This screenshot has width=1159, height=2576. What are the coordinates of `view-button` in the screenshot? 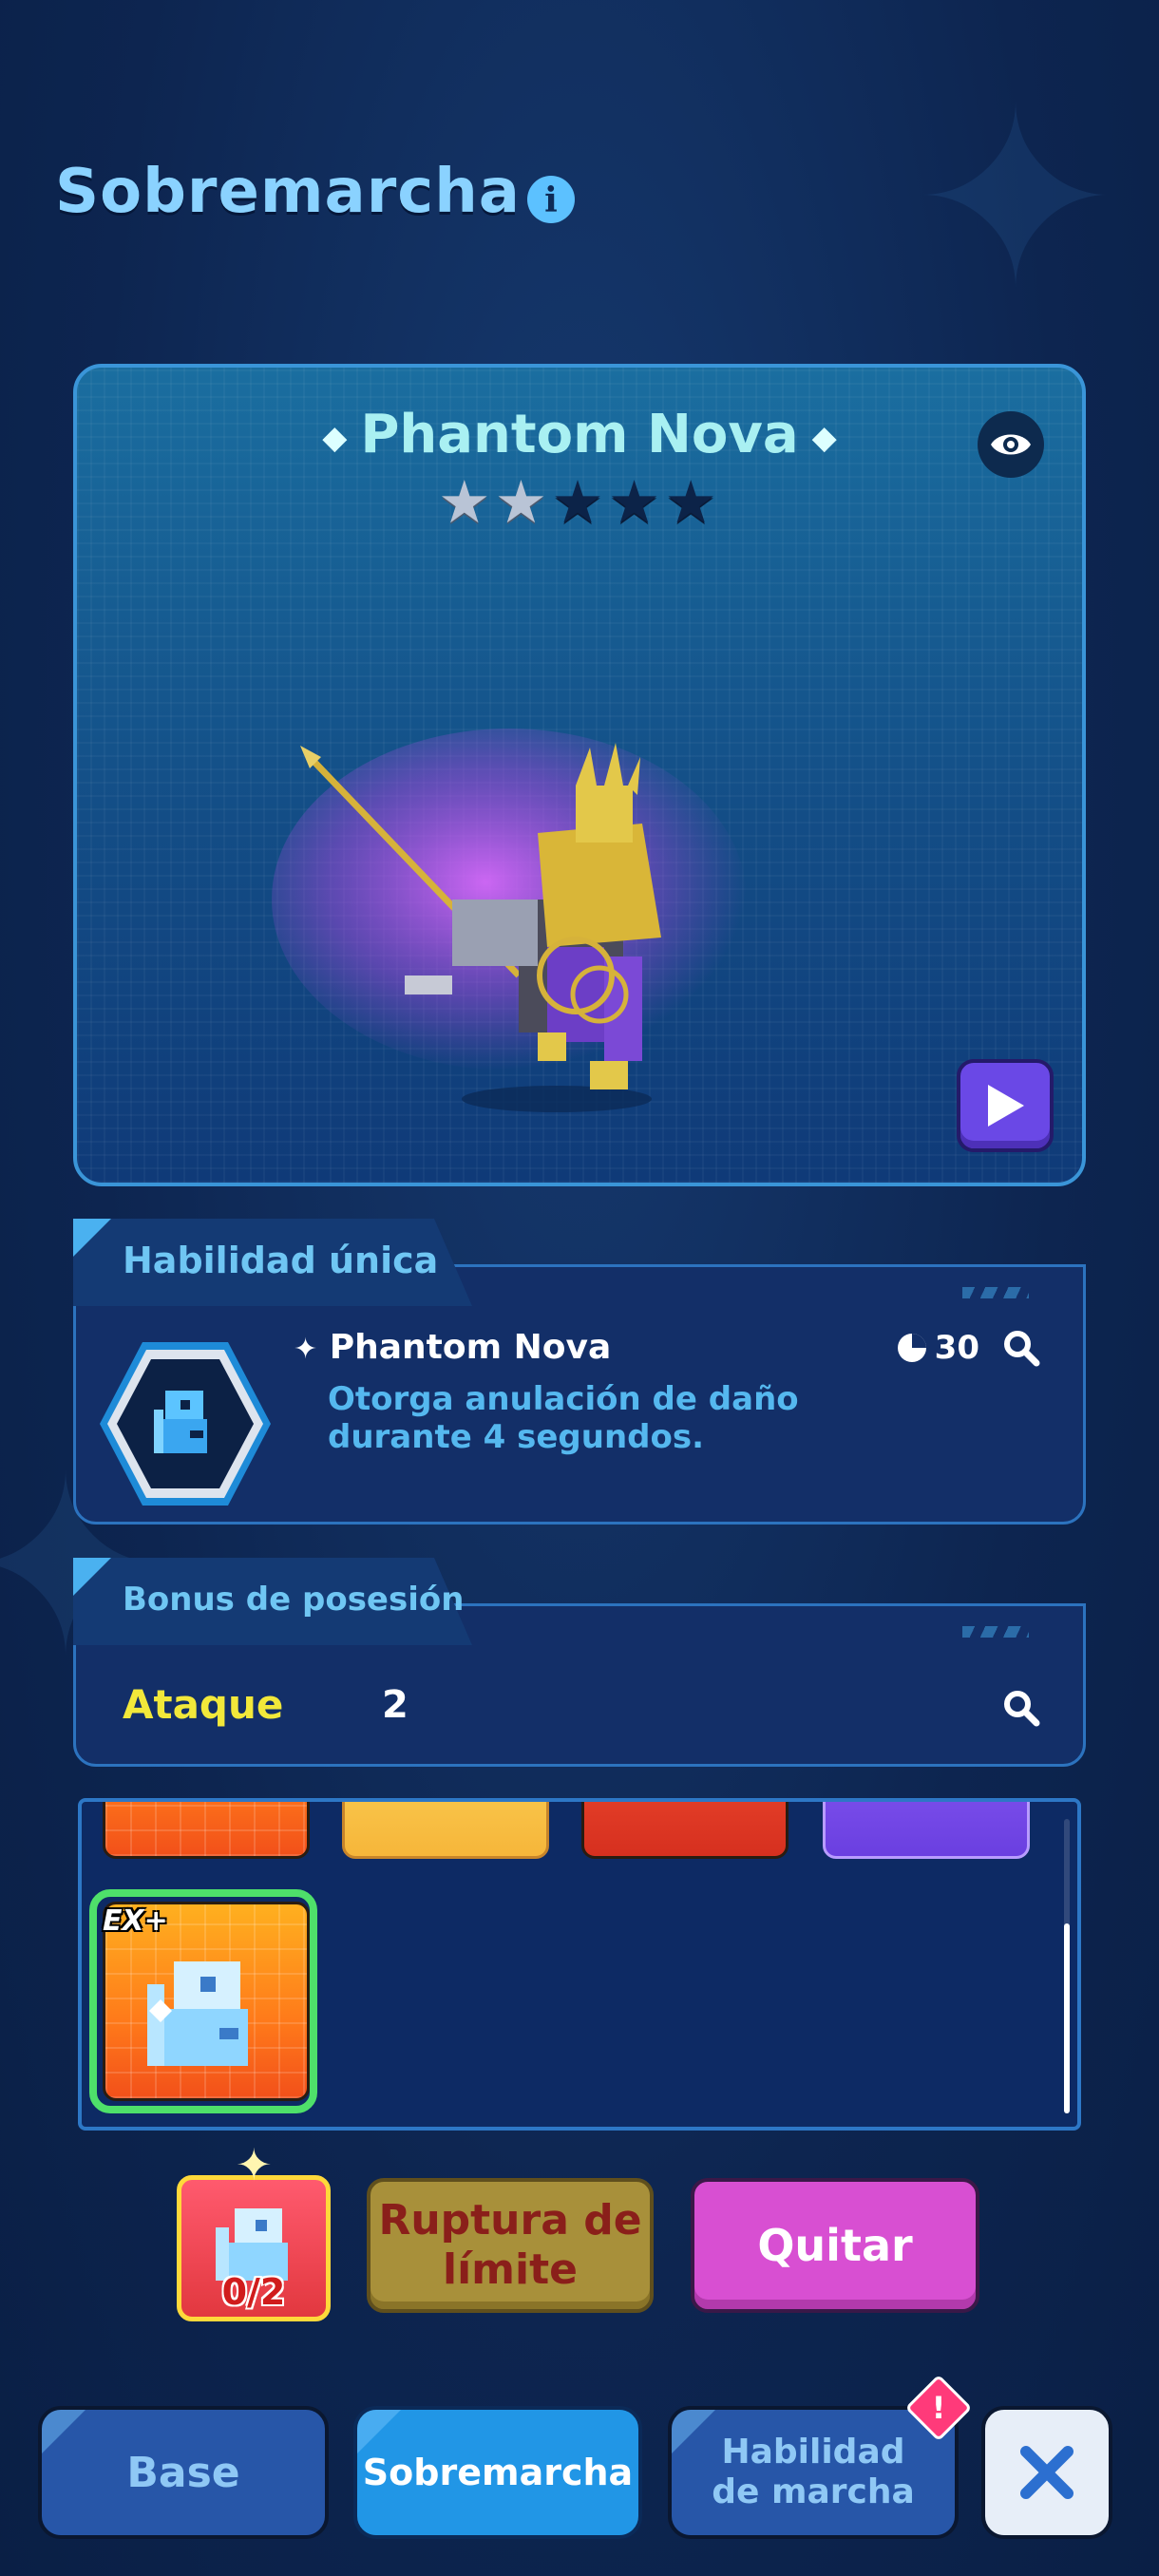 It's located at (1011, 444).